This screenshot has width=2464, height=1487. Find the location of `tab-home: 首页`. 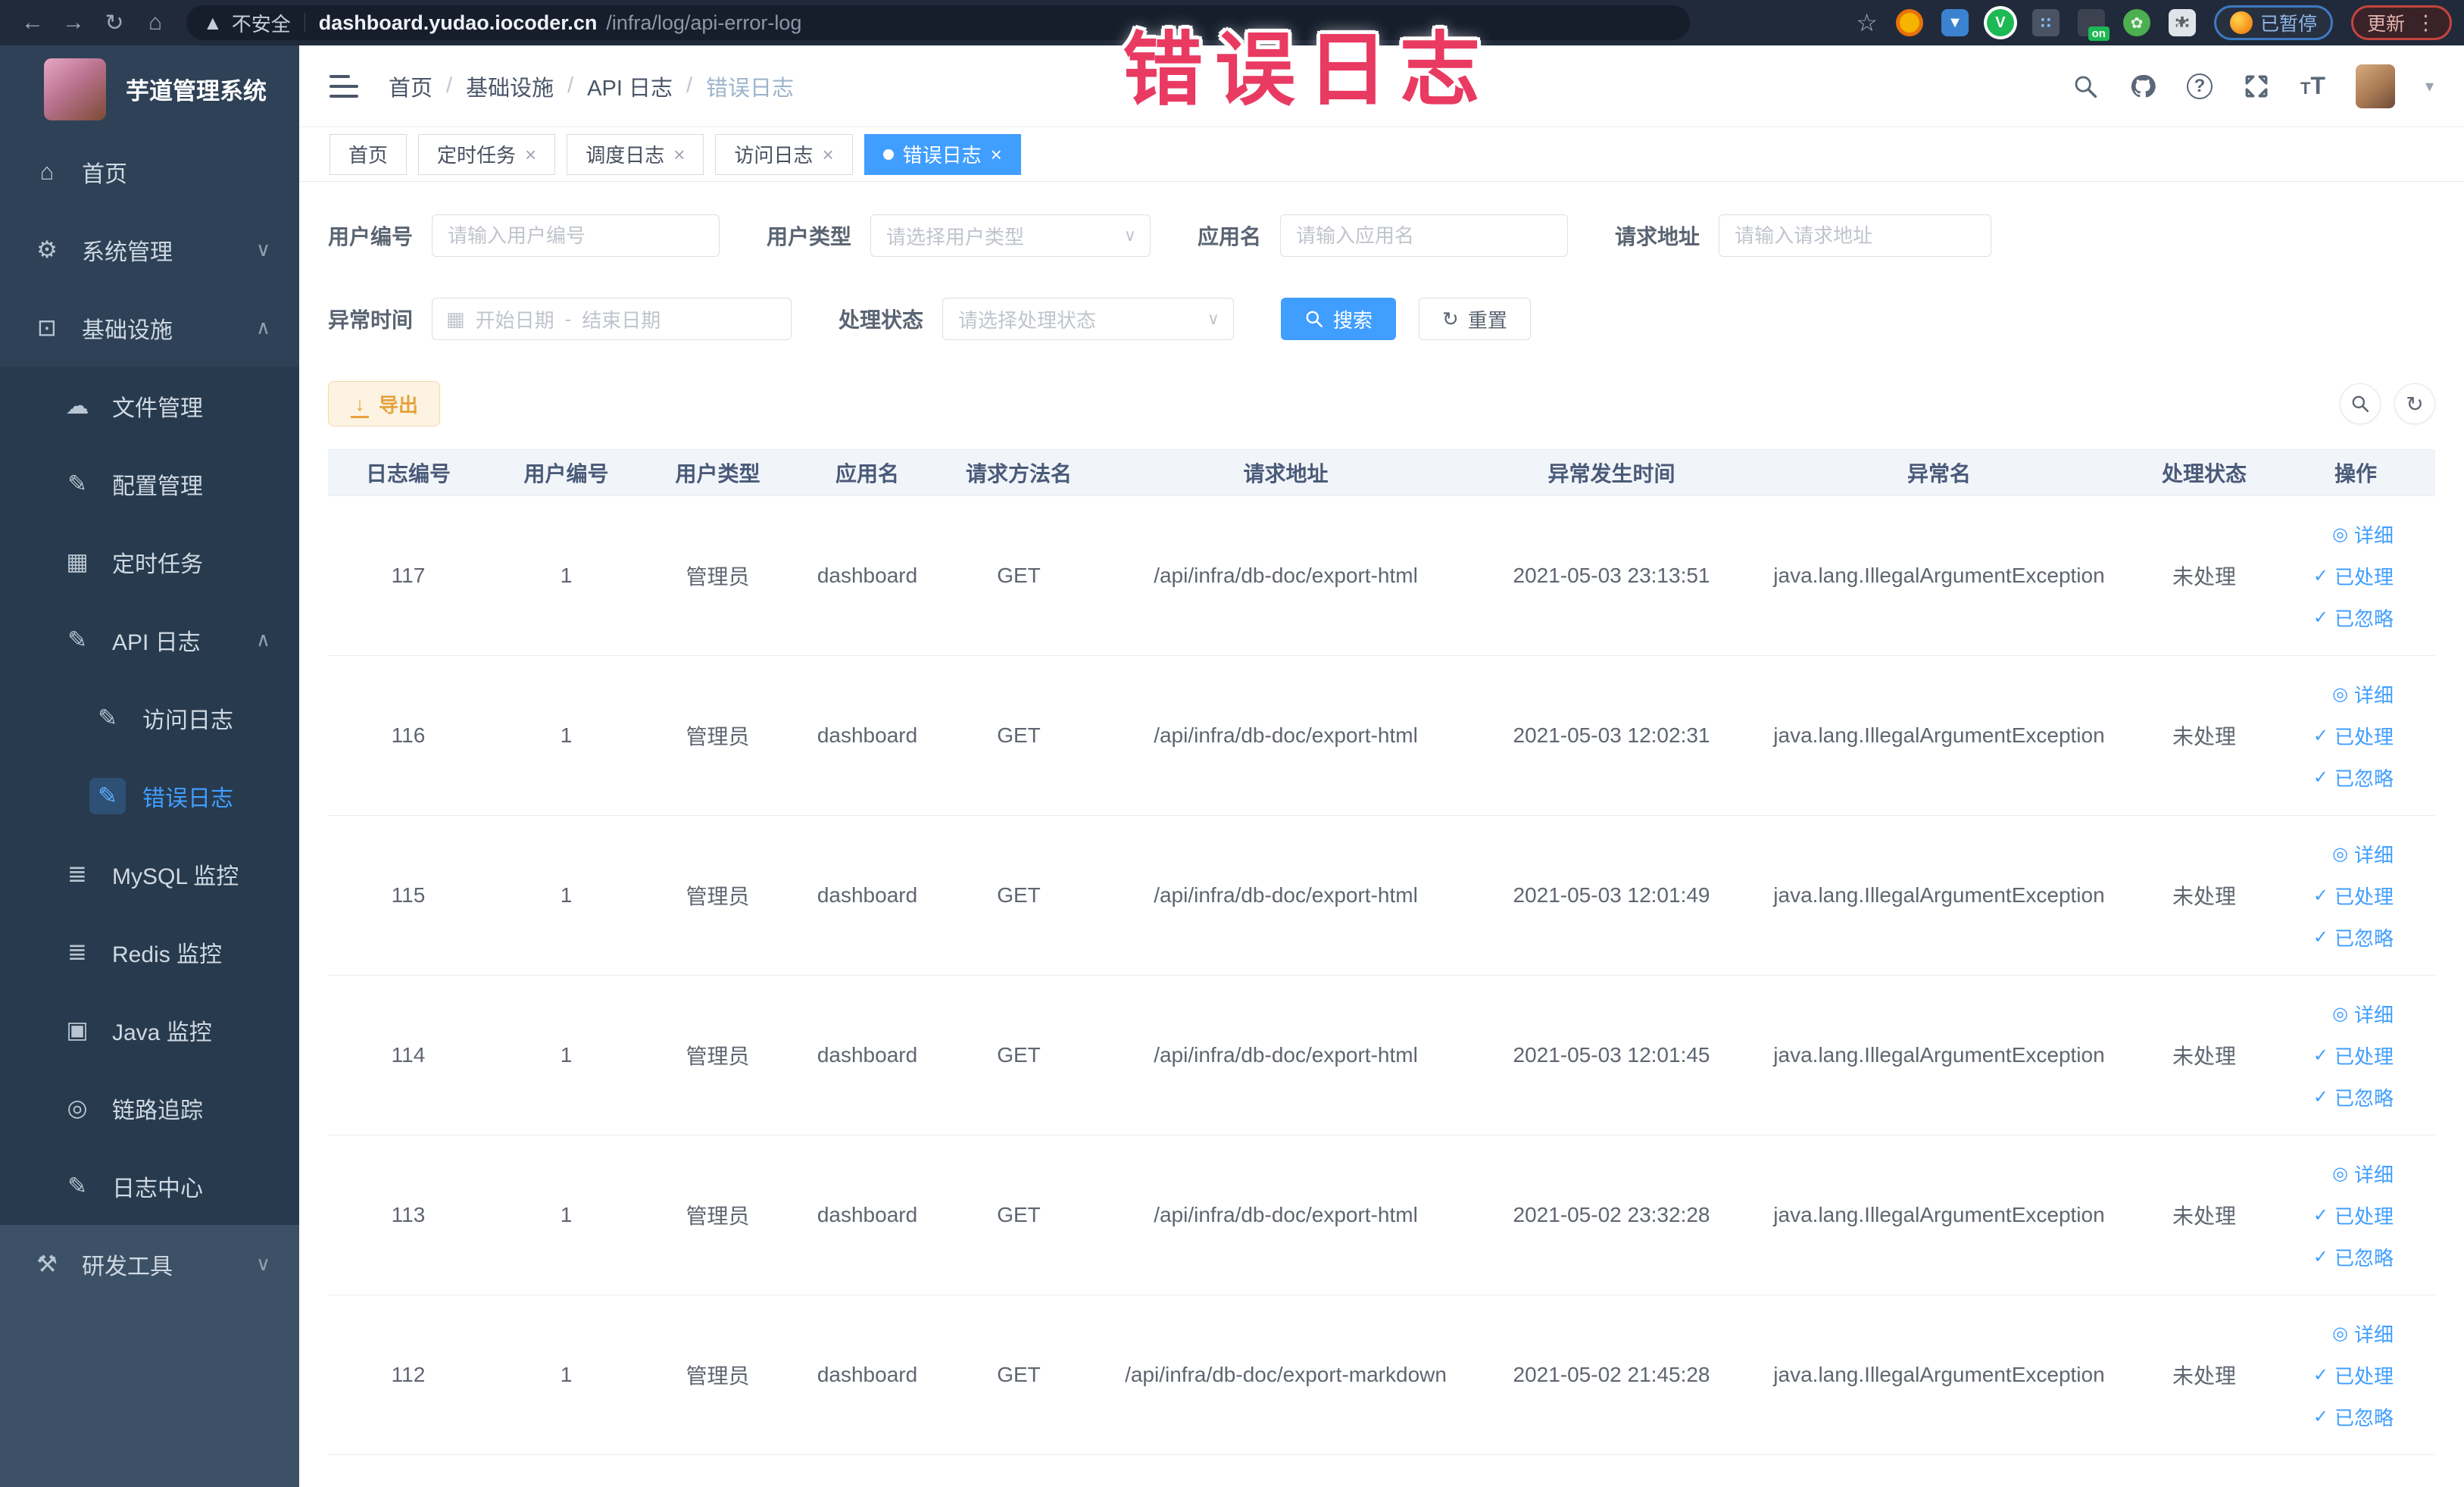

tab-home: 首页 is located at coordinates (368, 154).